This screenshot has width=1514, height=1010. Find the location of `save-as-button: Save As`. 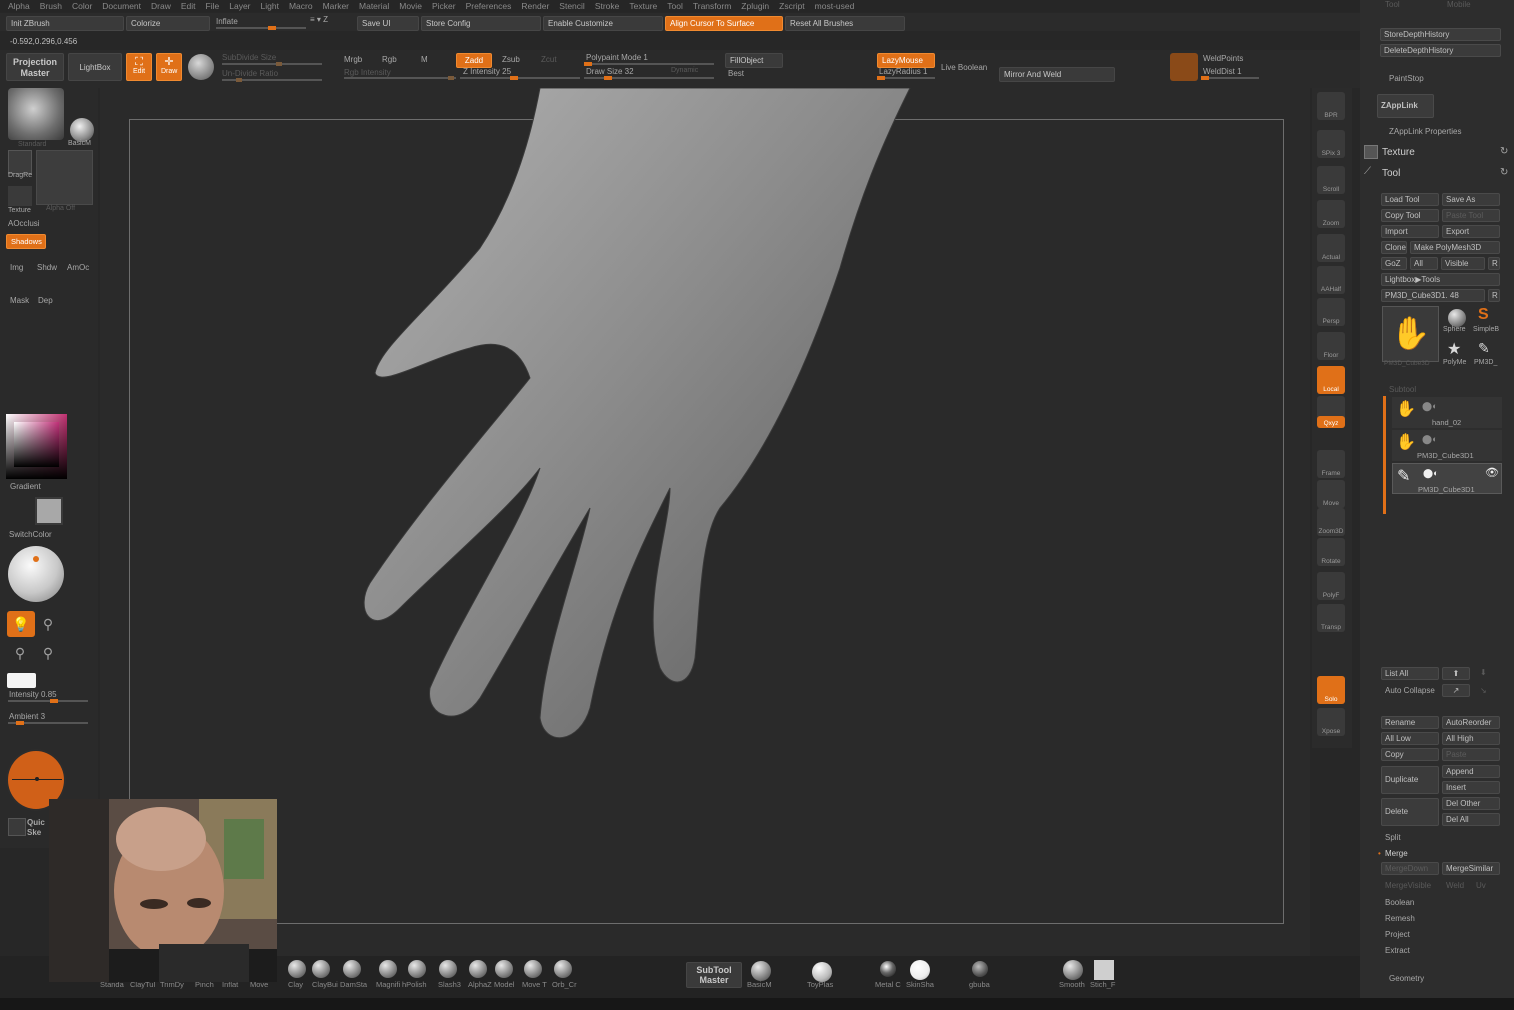

save-as-button: Save As is located at coordinates (1471, 199).